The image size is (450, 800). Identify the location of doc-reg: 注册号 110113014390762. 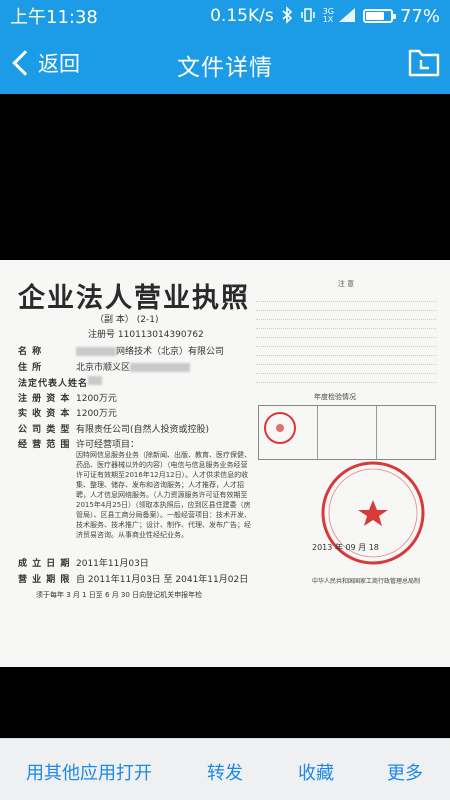
(146, 333).